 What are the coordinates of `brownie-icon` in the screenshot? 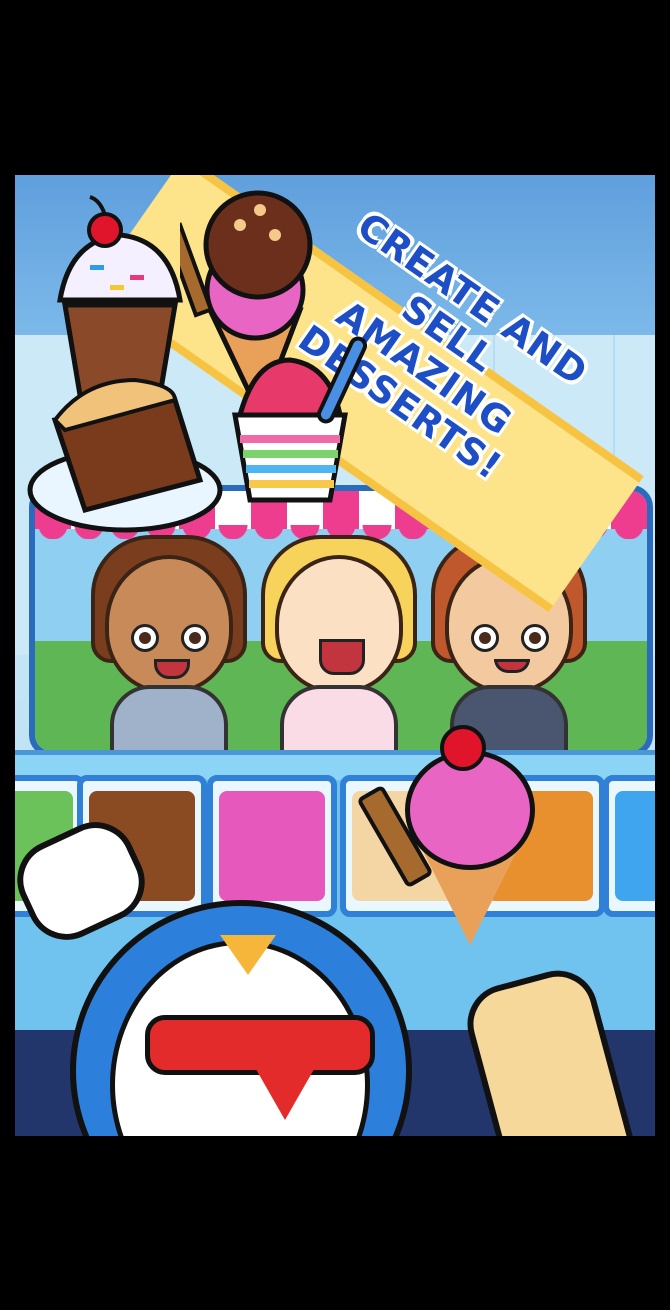 It's located at (125, 455).